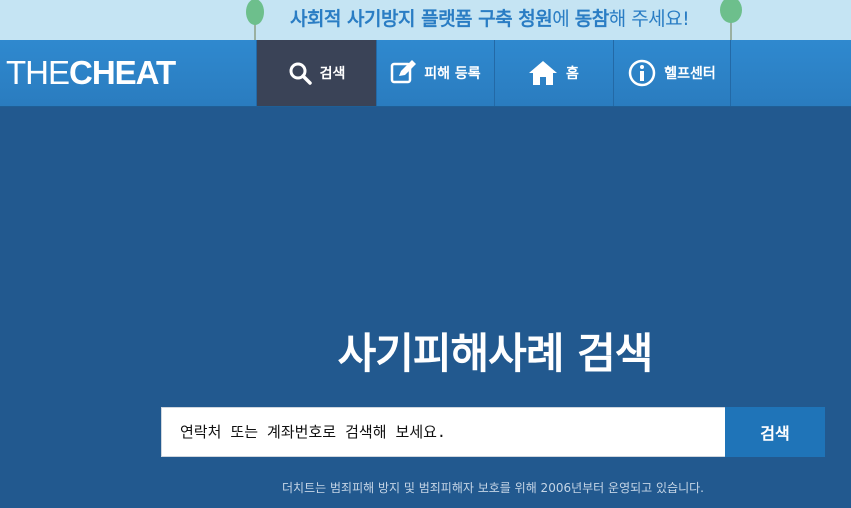 The height and width of the screenshot is (508, 851). What do you see at coordinates (452, 74) in the screenshot?
I see `nav-item-label: 피해 등록` at bounding box center [452, 74].